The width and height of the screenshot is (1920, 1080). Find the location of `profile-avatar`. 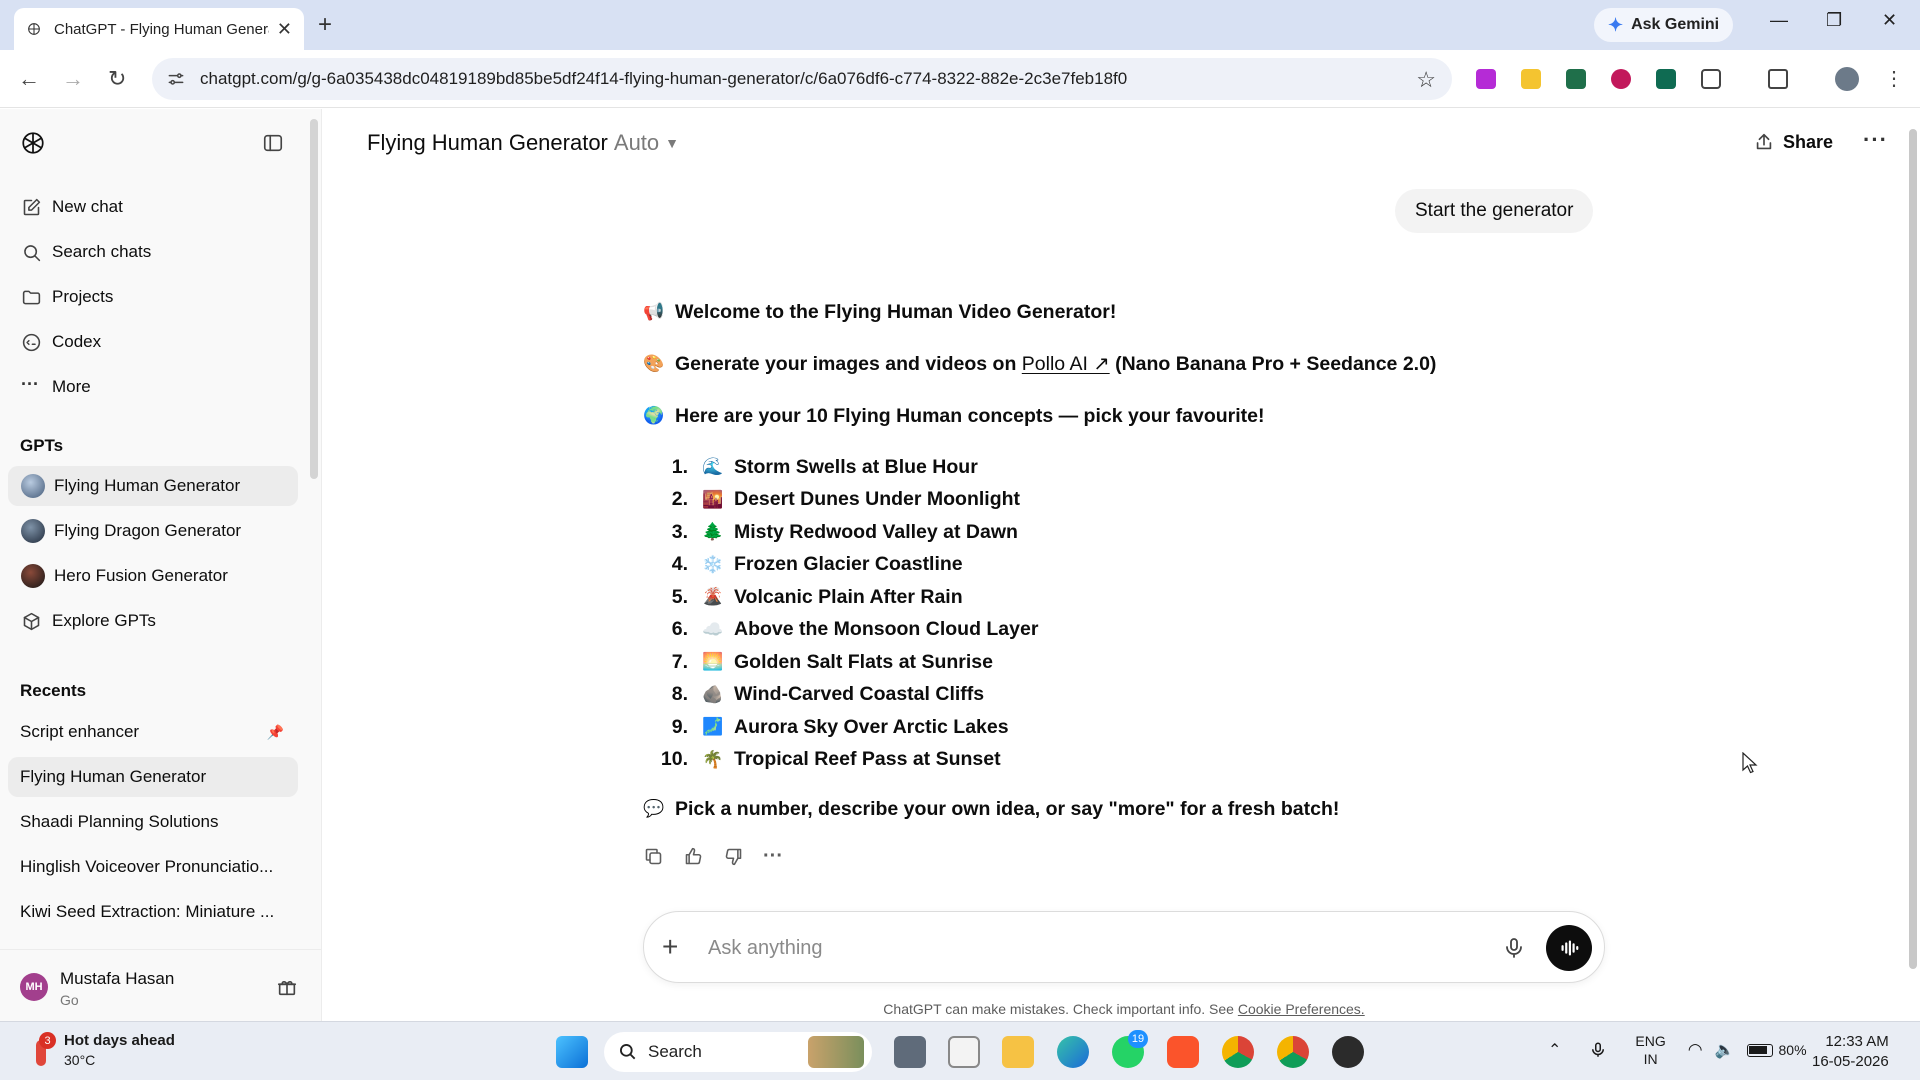

profile-avatar is located at coordinates (1847, 79).